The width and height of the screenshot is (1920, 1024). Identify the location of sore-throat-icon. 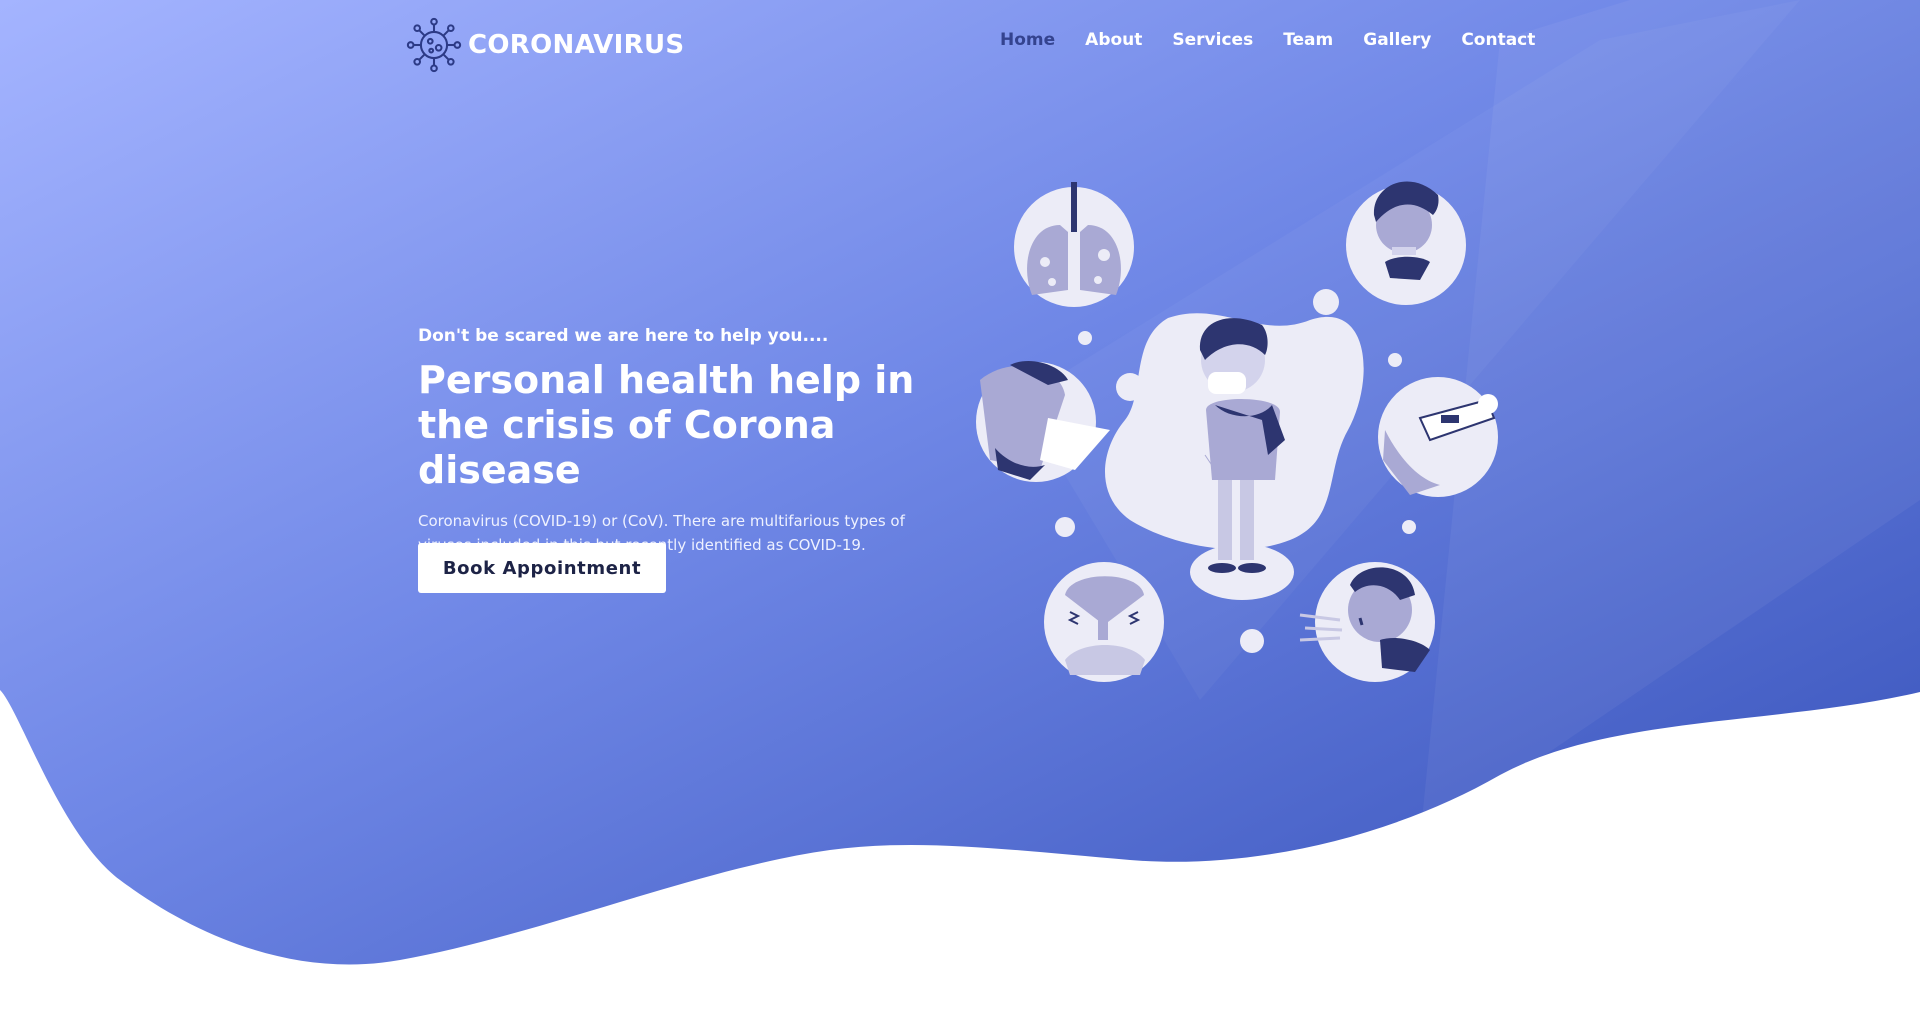
(1104, 622).